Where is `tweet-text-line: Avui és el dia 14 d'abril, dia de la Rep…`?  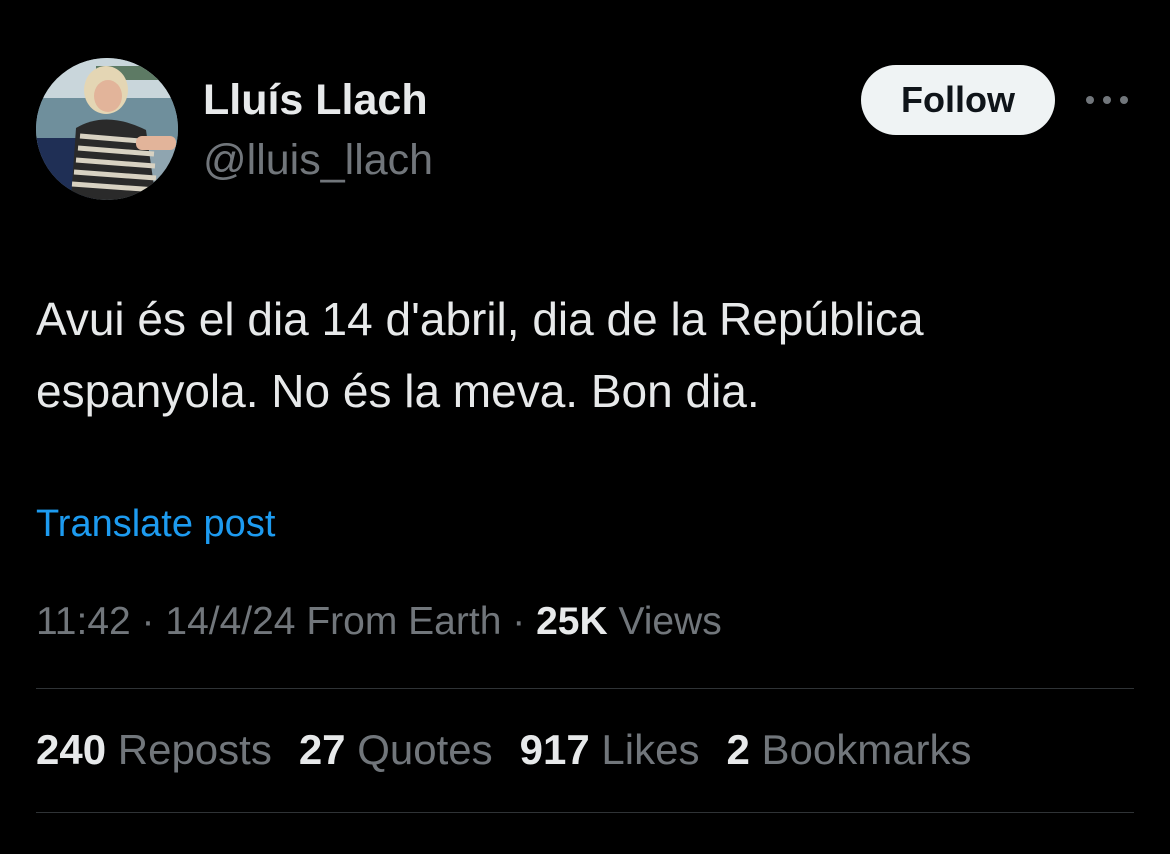
tweet-text-line: Avui és el dia 14 d'abril, dia de la Rep… is located at coordinates (480, 319).